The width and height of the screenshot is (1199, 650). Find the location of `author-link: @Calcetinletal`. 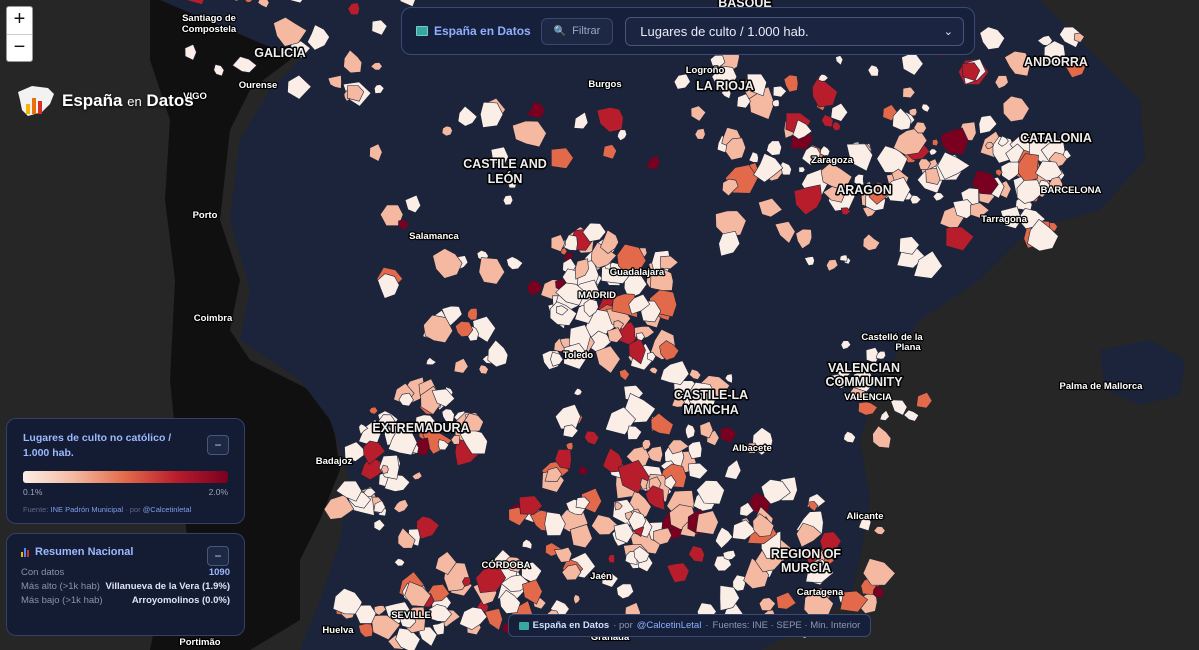

author-link: @Calcetinletal is located at coordinates (167, 509).